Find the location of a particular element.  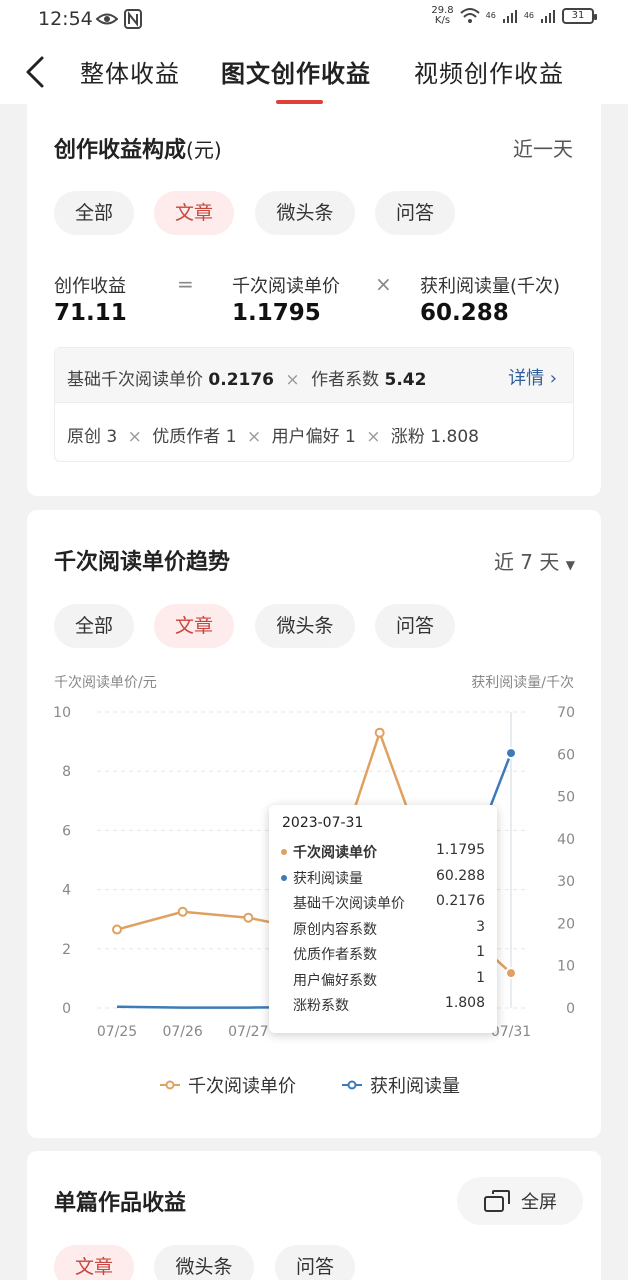

top-nav: 整体收益 图文创作收益 视频创作收益 is located at coordinates (314, 72).